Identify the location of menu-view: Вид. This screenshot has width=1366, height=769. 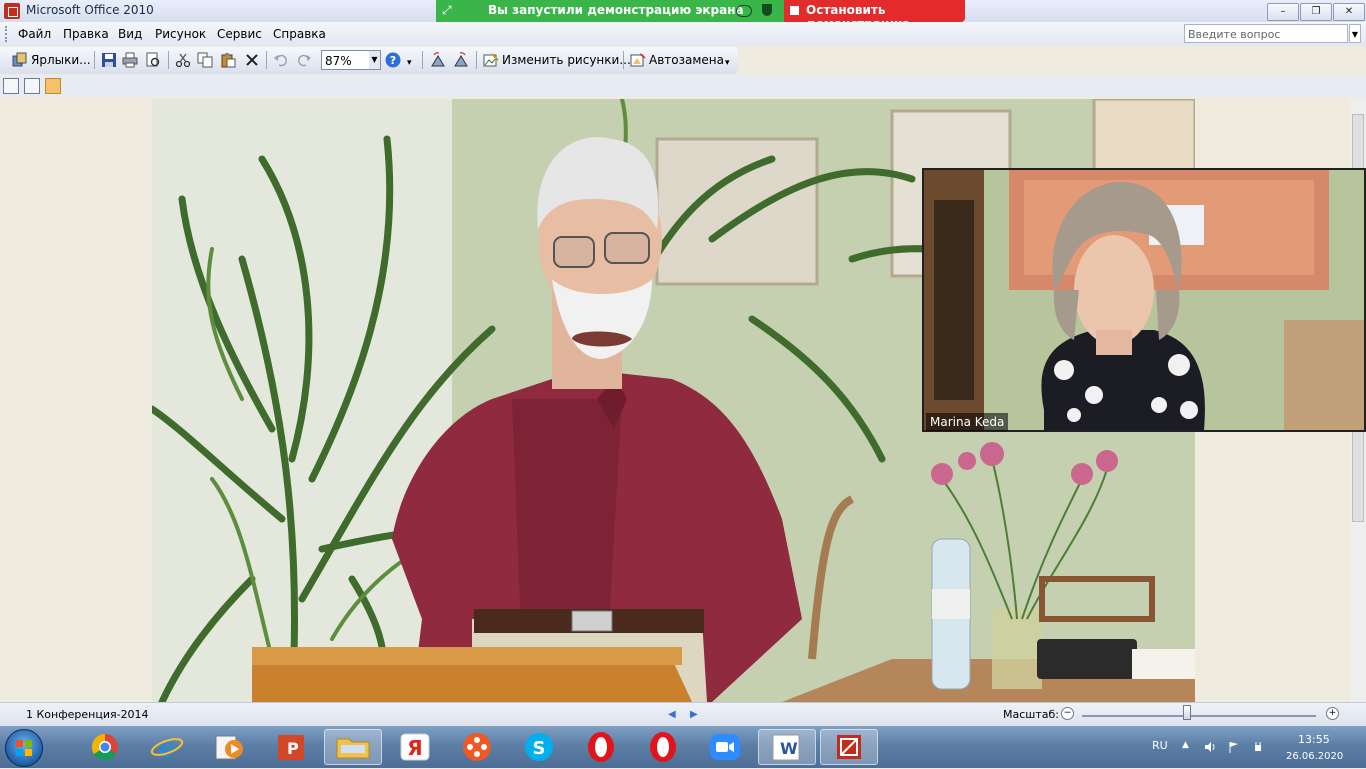
(130, 34).